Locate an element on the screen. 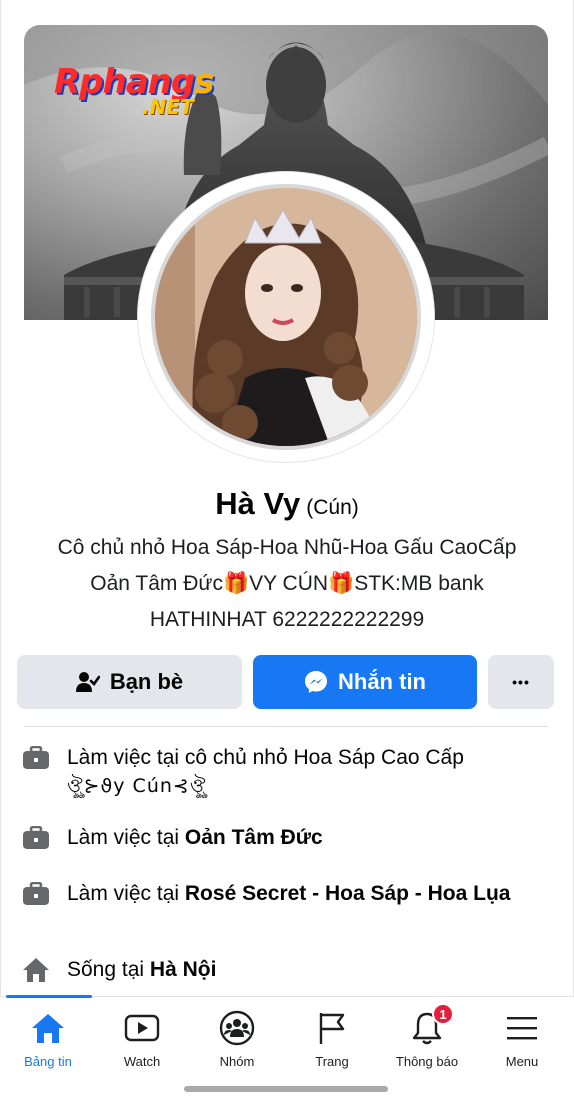  message-button: Nhắn tin is located at coordinates (365, 682).